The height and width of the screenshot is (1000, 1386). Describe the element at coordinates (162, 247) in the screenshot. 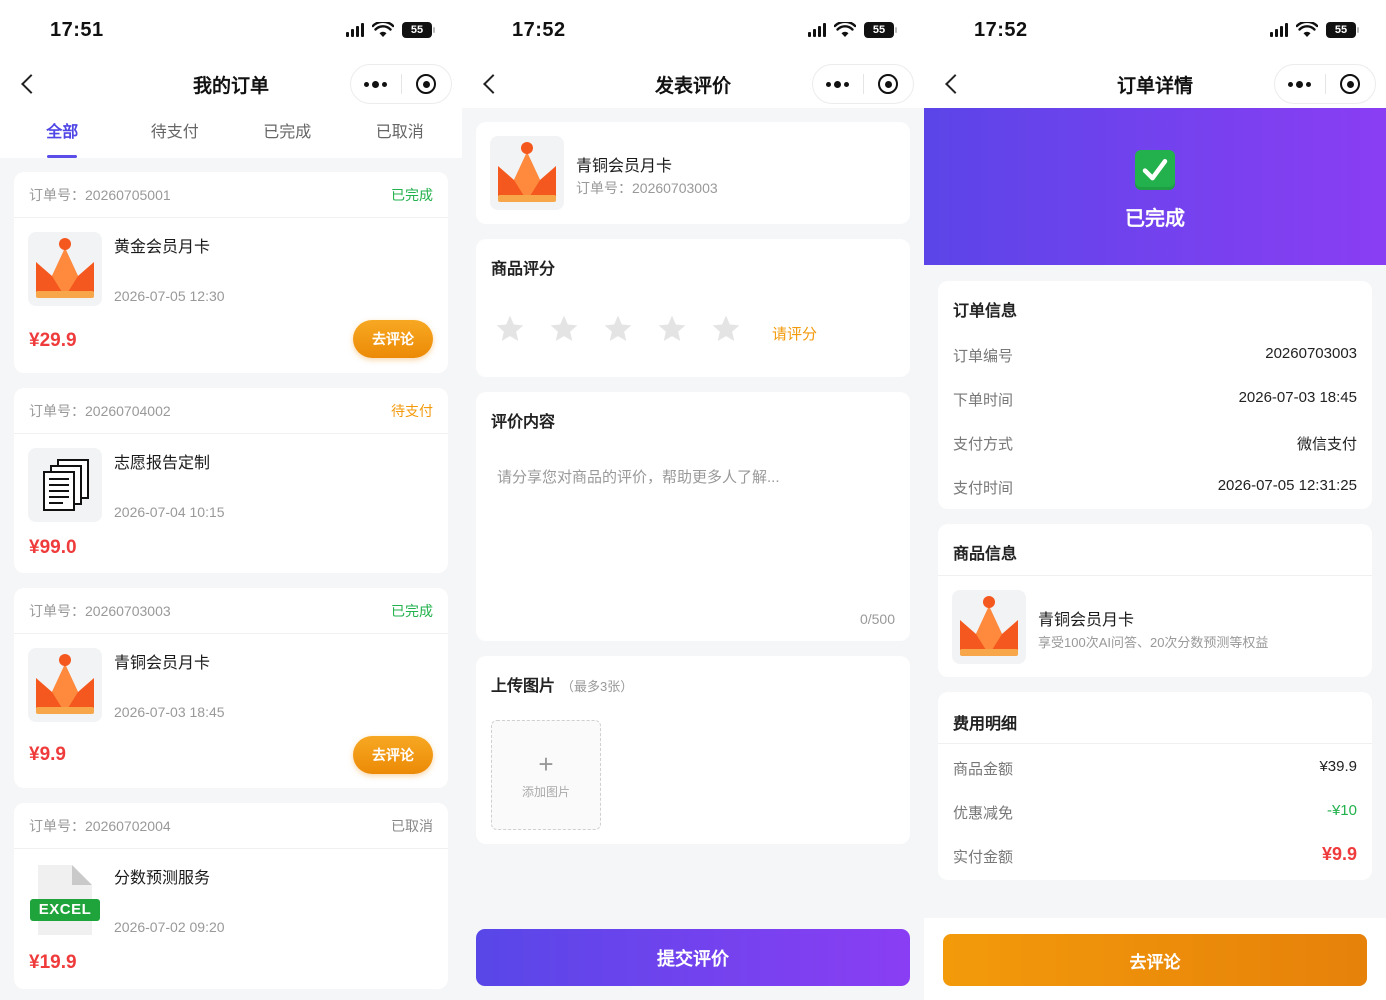

I see `product-name: 黄金会员月卡` at that location.